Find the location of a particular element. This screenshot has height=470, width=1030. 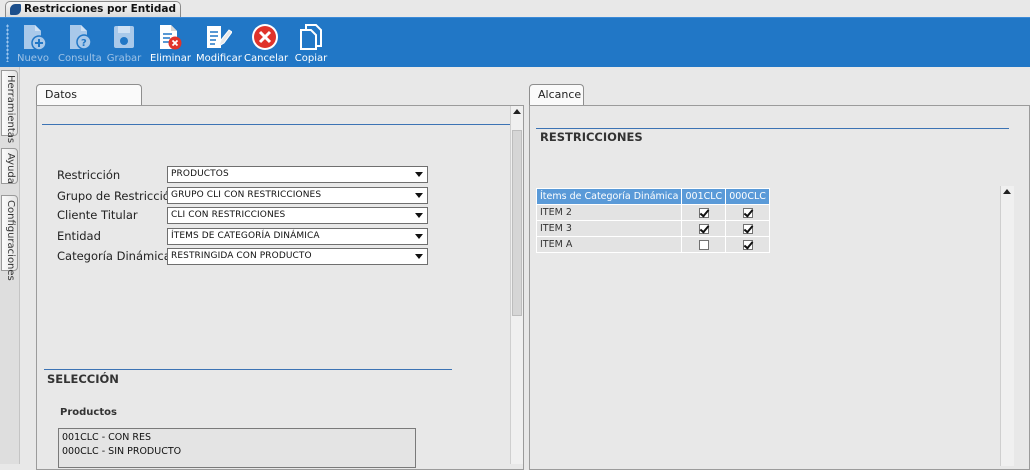

list-item: 000CLC - SIN PRODUCTO is located at coordinates (121, 451).